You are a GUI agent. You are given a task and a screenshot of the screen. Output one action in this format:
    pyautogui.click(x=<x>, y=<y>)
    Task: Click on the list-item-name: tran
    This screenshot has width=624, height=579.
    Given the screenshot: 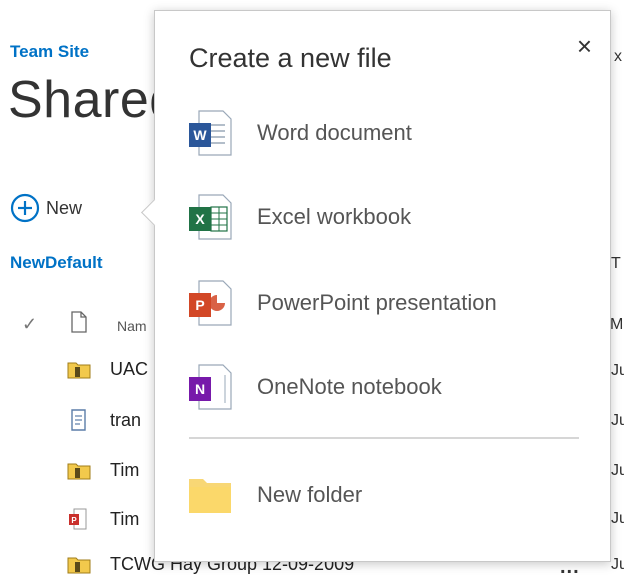 What is the action you would take?
    pyautogui.click(x=125, y=420)
    